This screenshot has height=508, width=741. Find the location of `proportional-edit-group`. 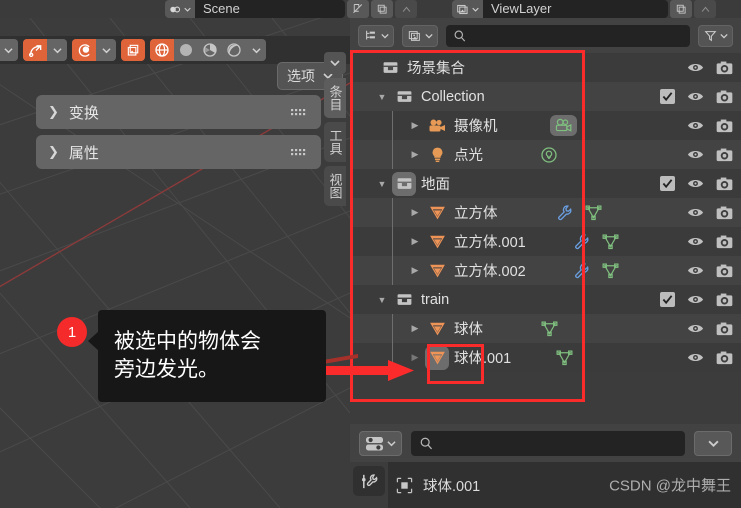

proportional-edit-group is located at coordinates (94, 50).